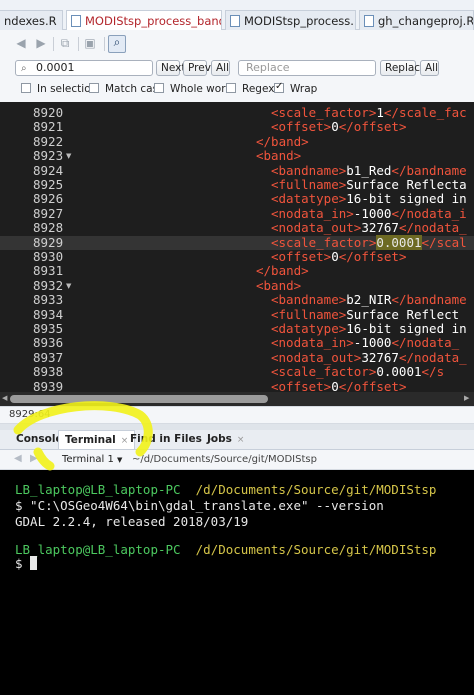  What do you see at coordinates (369, 199) in the screenshot?
I see `code-text: <datatype>16-bit signed in` at bounding box center [369, 199].